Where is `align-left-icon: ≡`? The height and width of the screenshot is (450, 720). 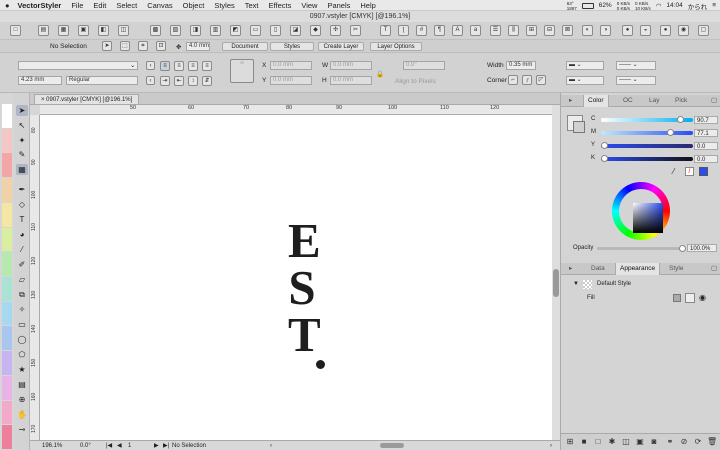
align-left-icon: ≡ is located at coordinates (165, 66).